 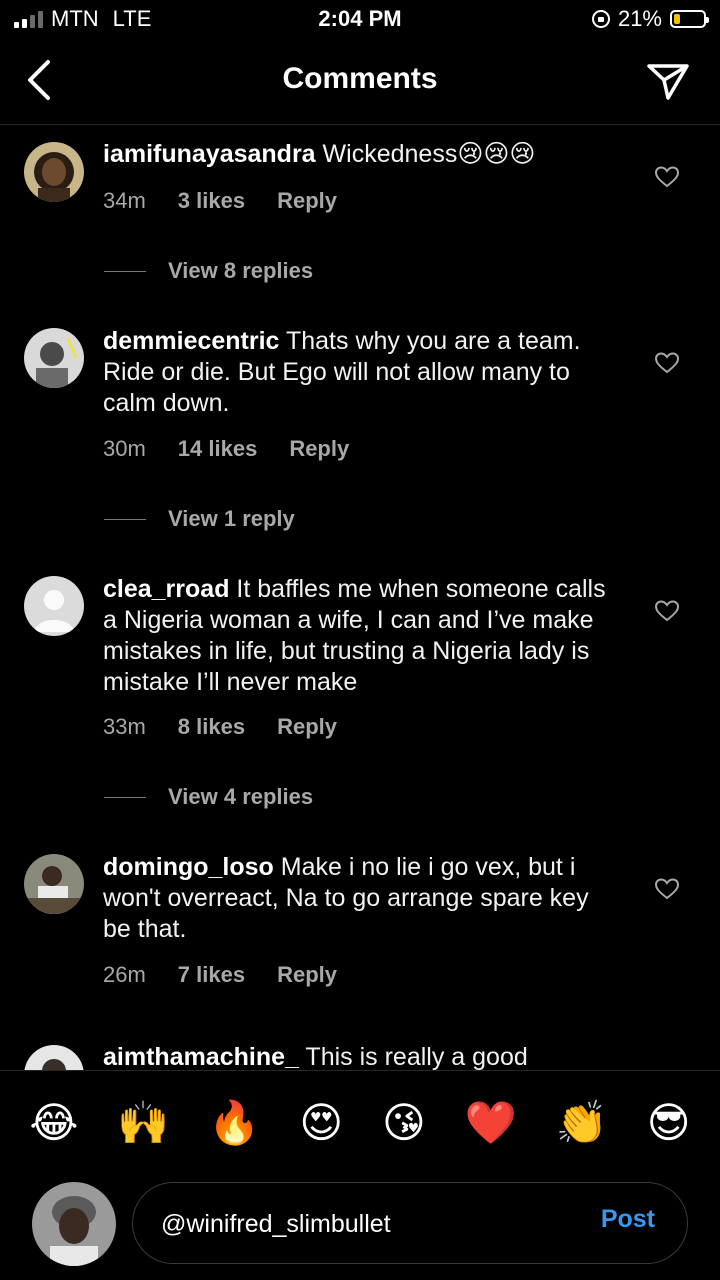 I want to click on comment-time: 26m, so click(x=124, y=974).